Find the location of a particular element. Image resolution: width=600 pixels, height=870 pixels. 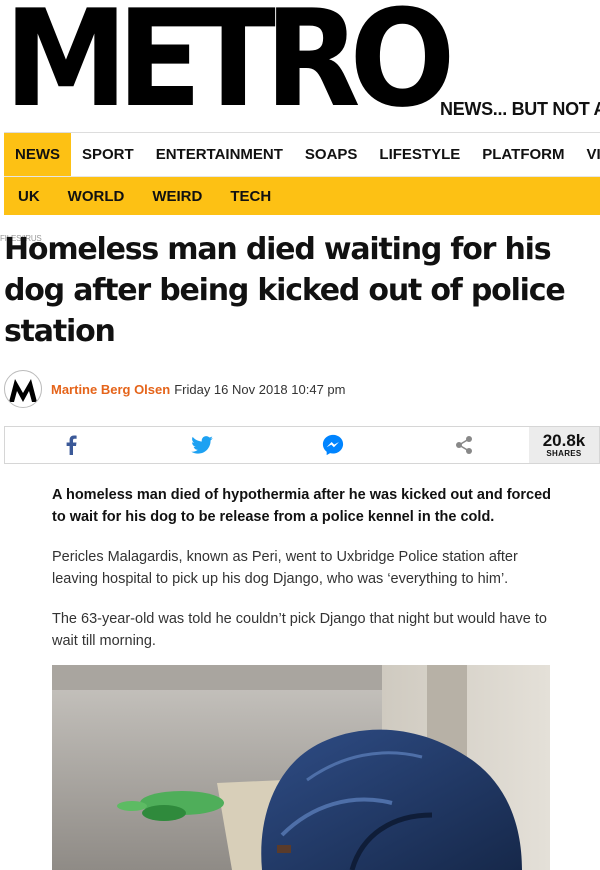

nav-item-news: NEWS is located at coordinates (37, 154).